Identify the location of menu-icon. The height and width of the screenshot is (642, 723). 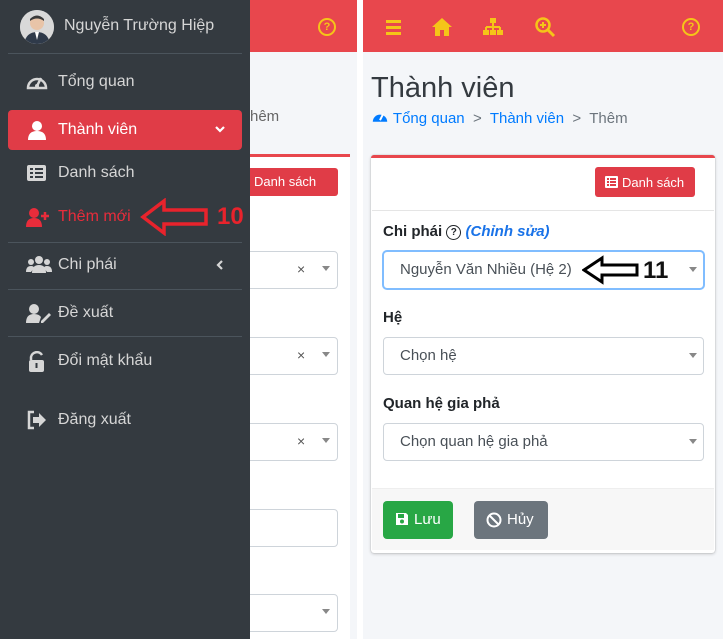
(396, 27).